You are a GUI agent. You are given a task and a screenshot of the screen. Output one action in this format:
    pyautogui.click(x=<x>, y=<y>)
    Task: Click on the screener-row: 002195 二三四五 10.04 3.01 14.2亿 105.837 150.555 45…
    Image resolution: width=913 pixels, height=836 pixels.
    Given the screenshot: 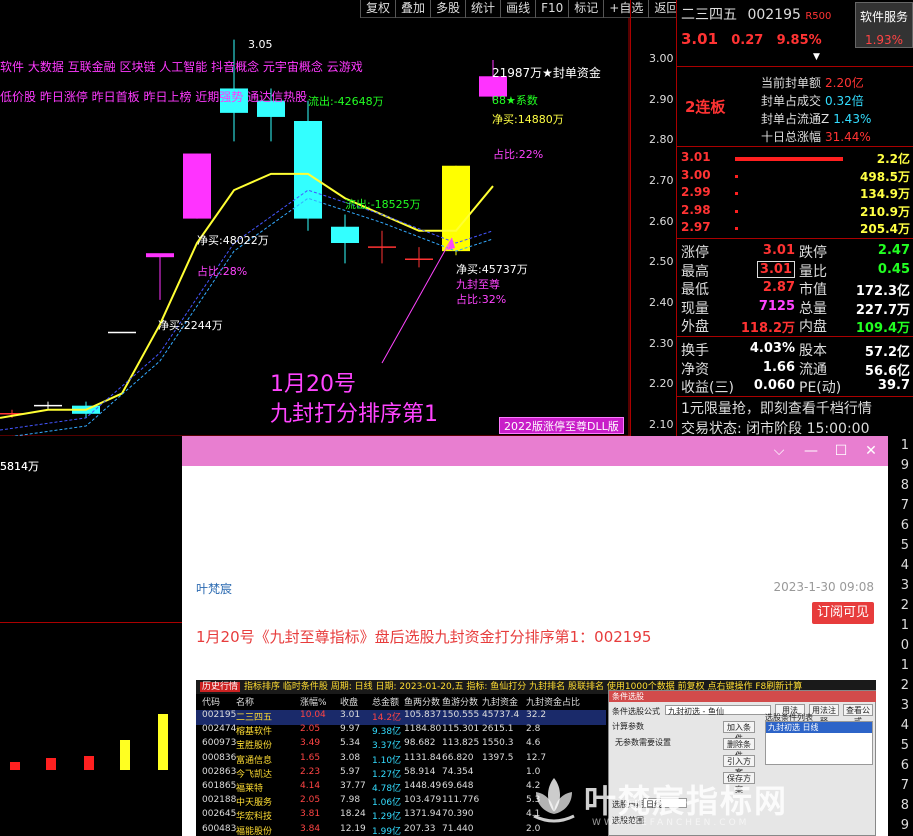 What is the action you would take?
    pyautogui.click(x=401, y=717)
    